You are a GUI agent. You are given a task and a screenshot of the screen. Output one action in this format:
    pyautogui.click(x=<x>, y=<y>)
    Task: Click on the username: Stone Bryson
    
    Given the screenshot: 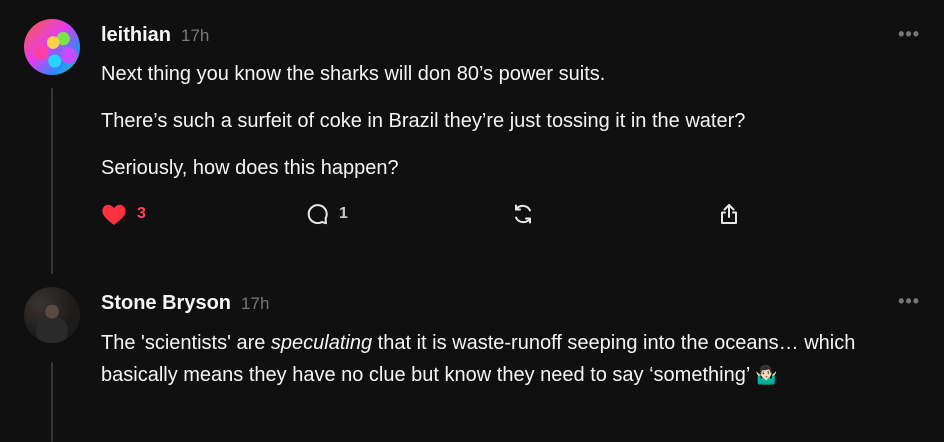 What is the action you would take?
    pyautogui.click(x=166, y=303)
    